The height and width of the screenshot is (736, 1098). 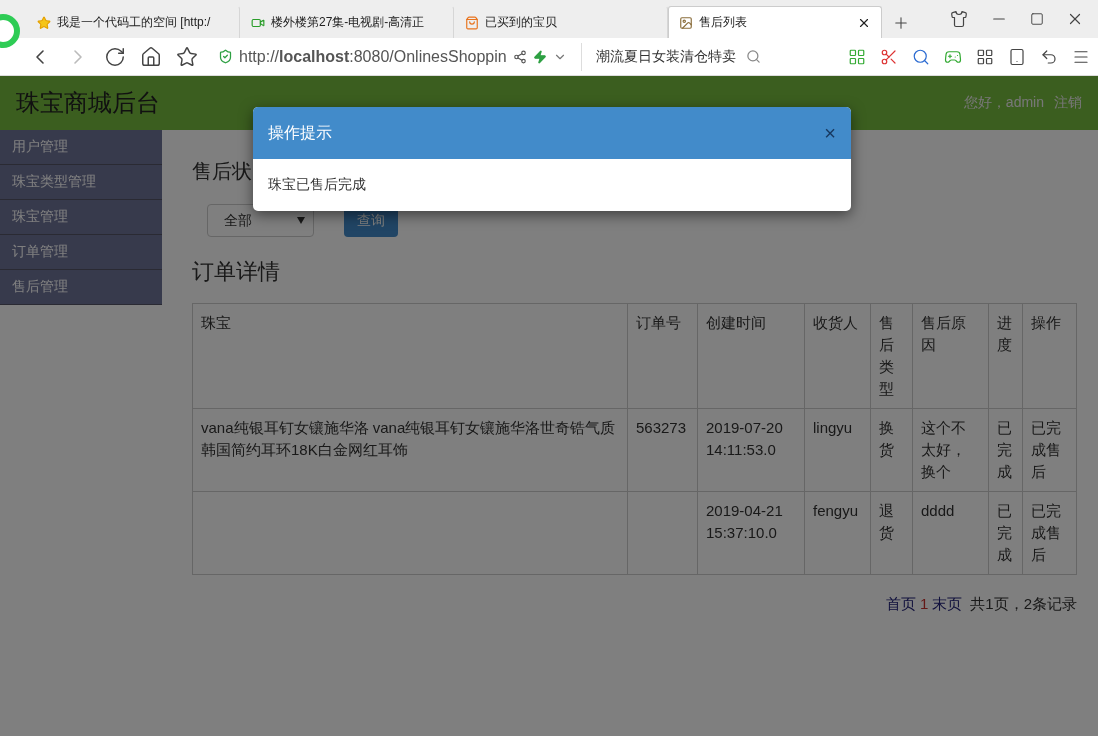 What do you see at coordinates (1017, 56) in the screenshot?
I see `tablet-icon` at bounding box center [1017, 56].